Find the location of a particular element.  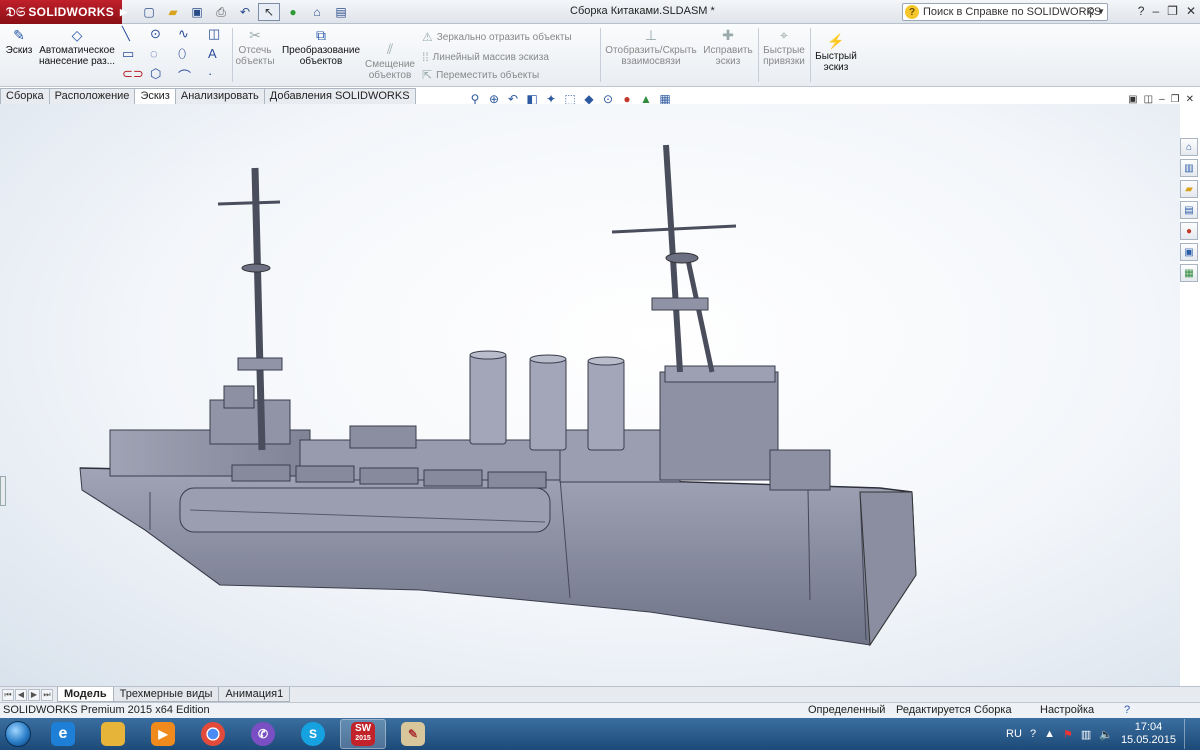

offset-entities-button: ⫽ Смещение объектов is located at coordinates (390, 61).